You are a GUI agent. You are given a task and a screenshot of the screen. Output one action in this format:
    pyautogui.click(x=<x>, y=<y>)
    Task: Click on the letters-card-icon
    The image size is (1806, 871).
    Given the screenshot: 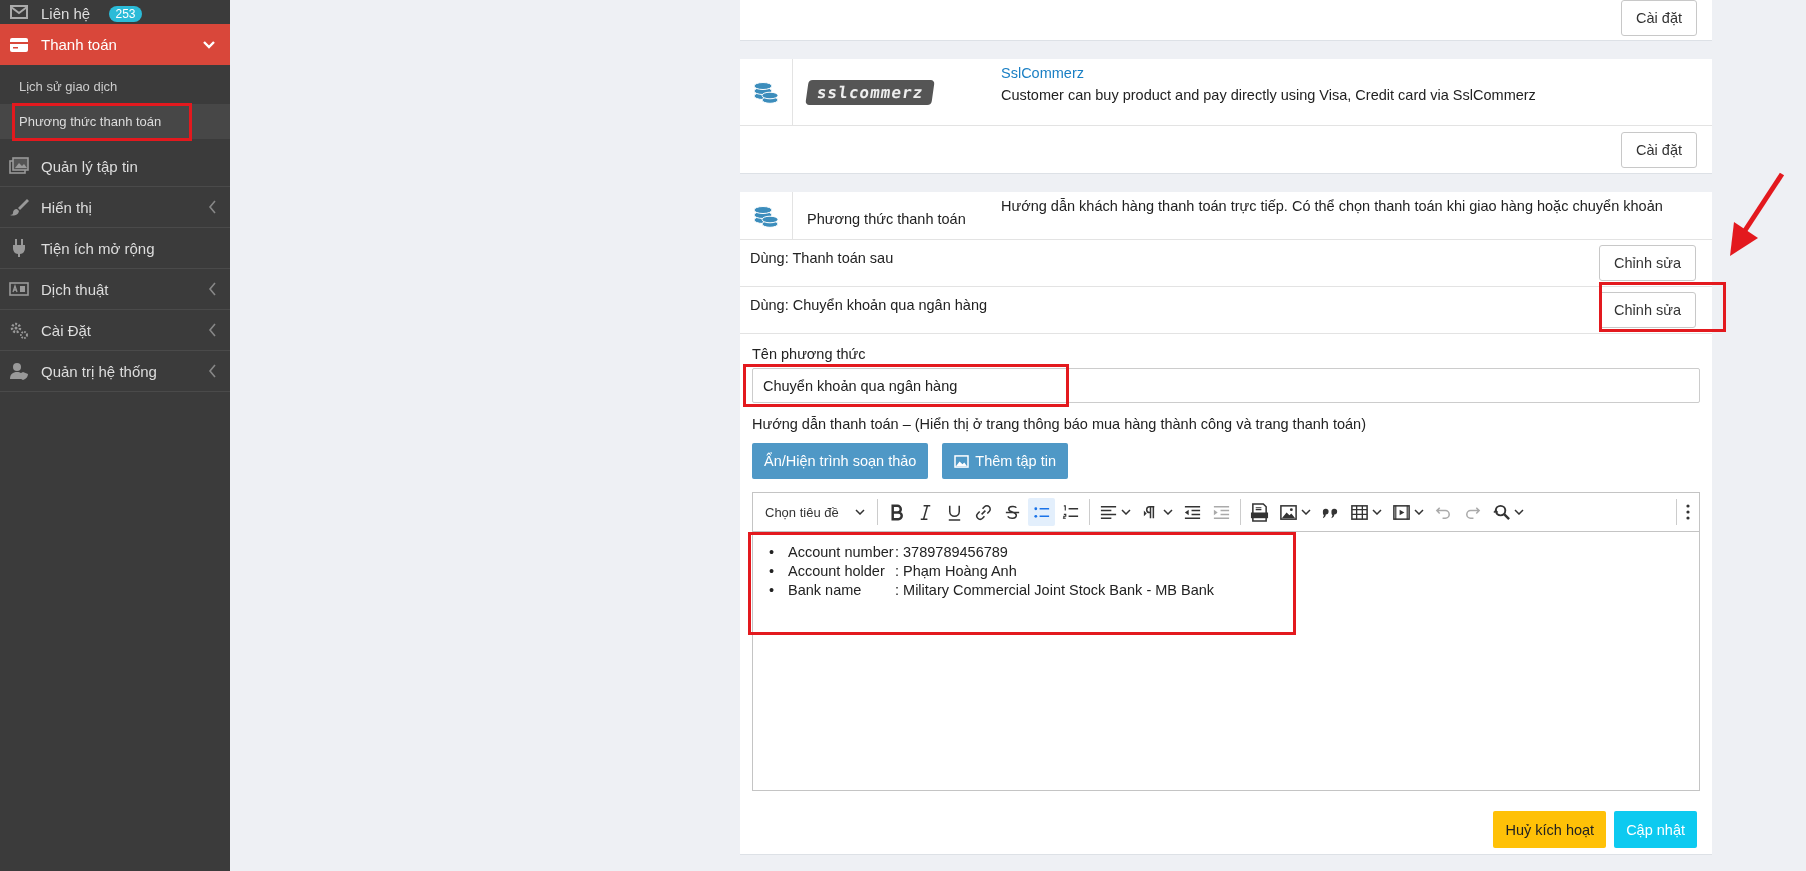 What is the action you would take?
    pyautogui.click(x=19, y=289)
    